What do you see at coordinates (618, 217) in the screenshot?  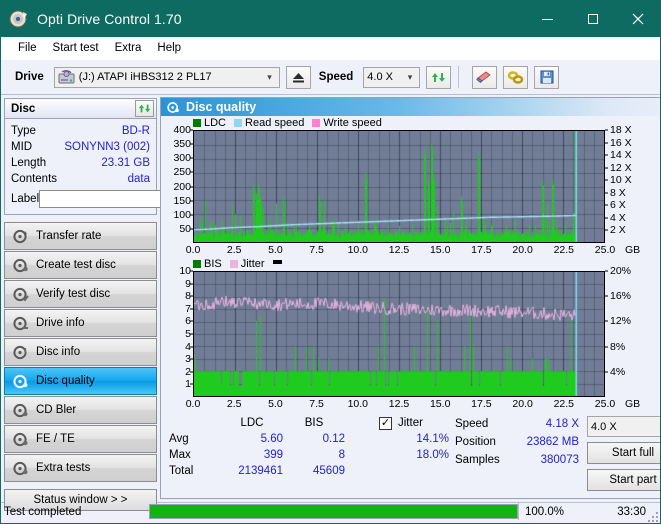 I see `axis-tick-label: 4 X` at bounding box center [618, 217].